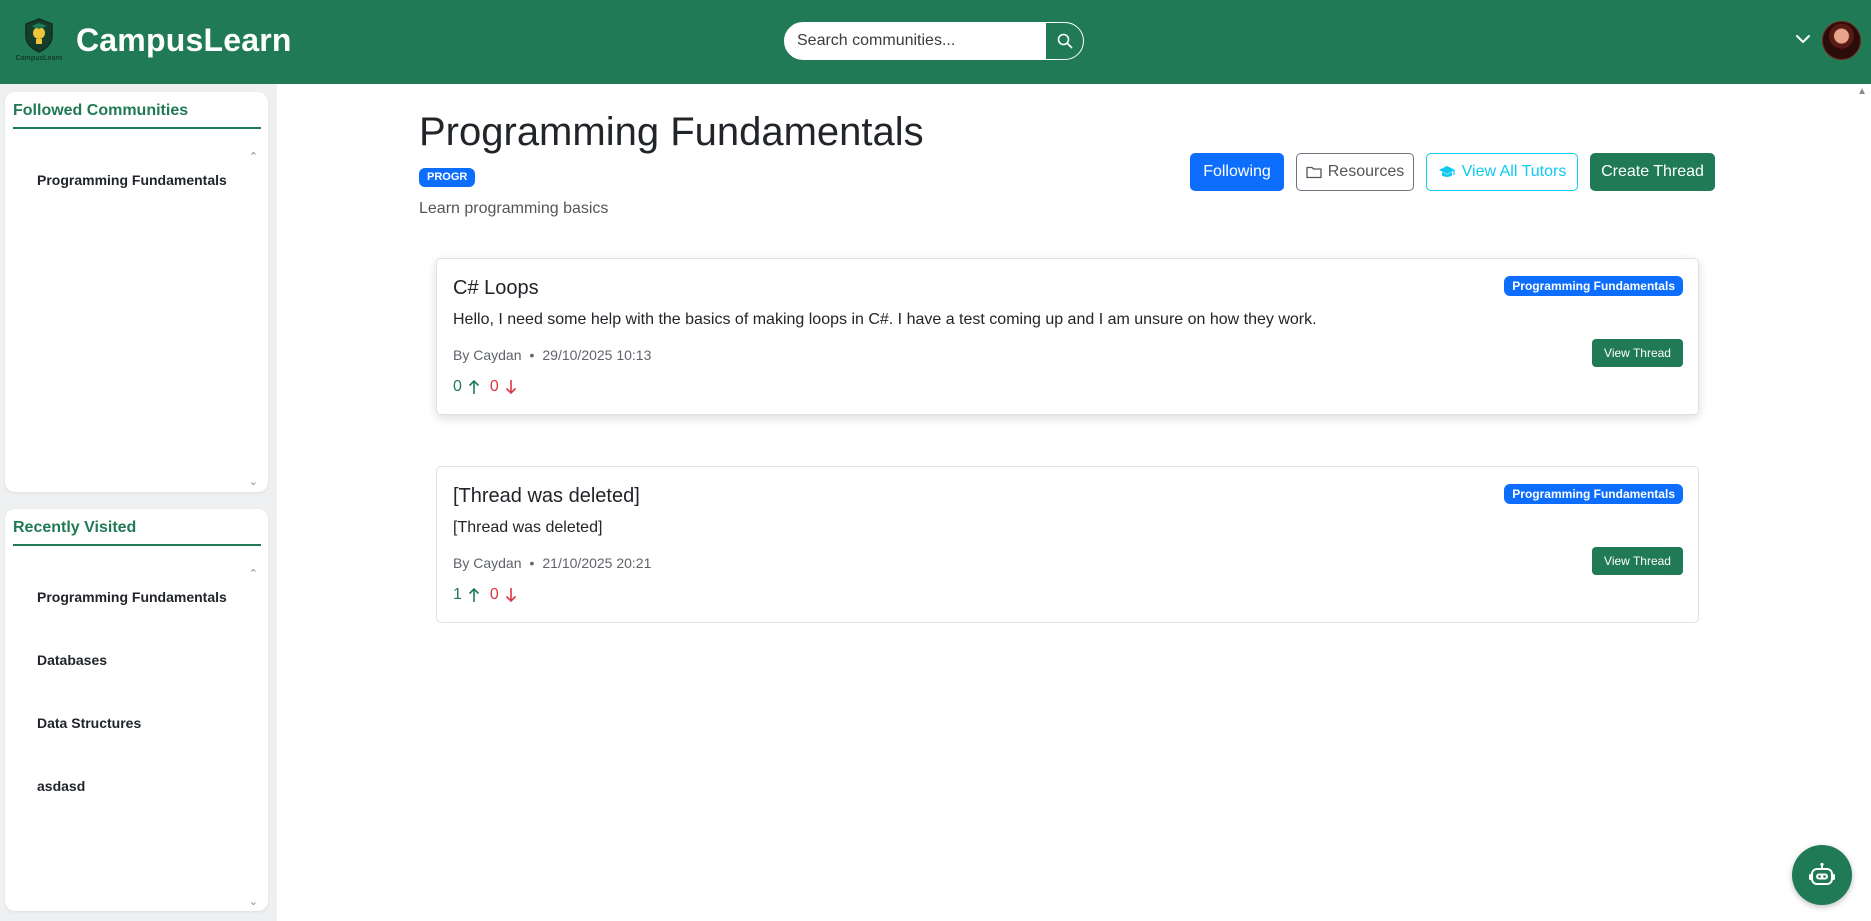 This screenshot has width=1871, height=921. I want to click on recent-item-asdasd: asdasd, so click(61, 786).